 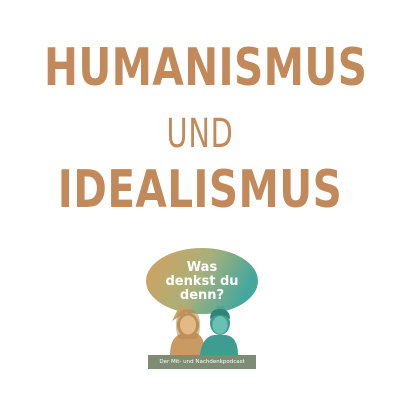 I want to click on bubble-line-1: Was, so click(x=202, y=267).